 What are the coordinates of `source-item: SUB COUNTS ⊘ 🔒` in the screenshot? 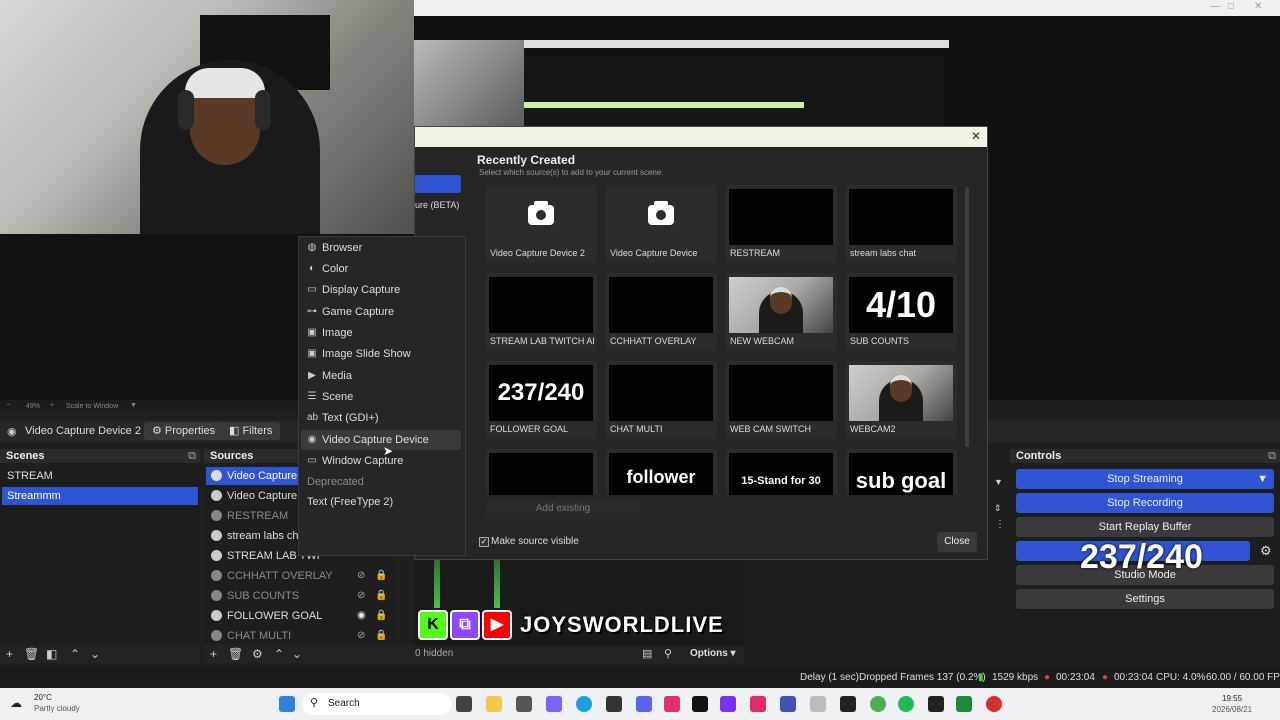 It's located at (299, 596).